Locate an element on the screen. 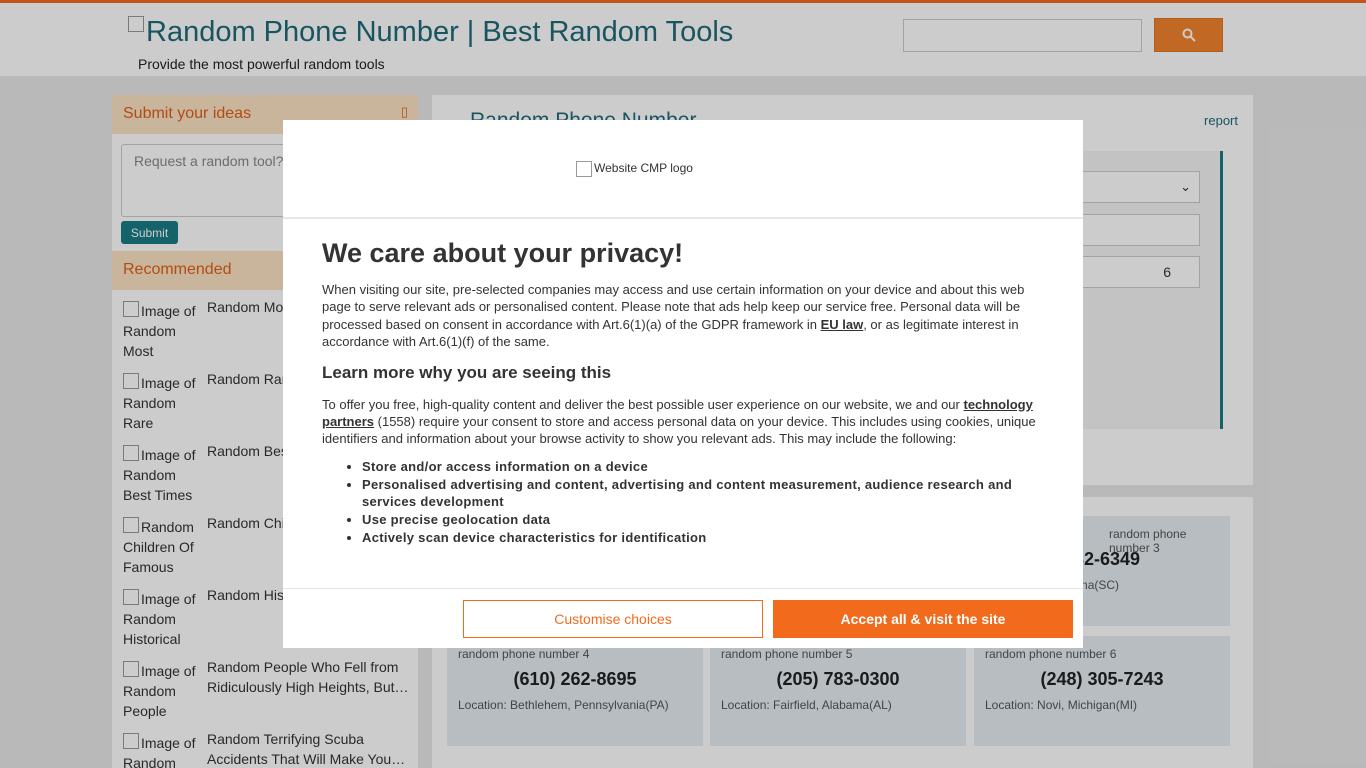 Image resolution: width=1366 pixels, height=768 pixels. broken-image-icon is located at coordinates (584, 169).